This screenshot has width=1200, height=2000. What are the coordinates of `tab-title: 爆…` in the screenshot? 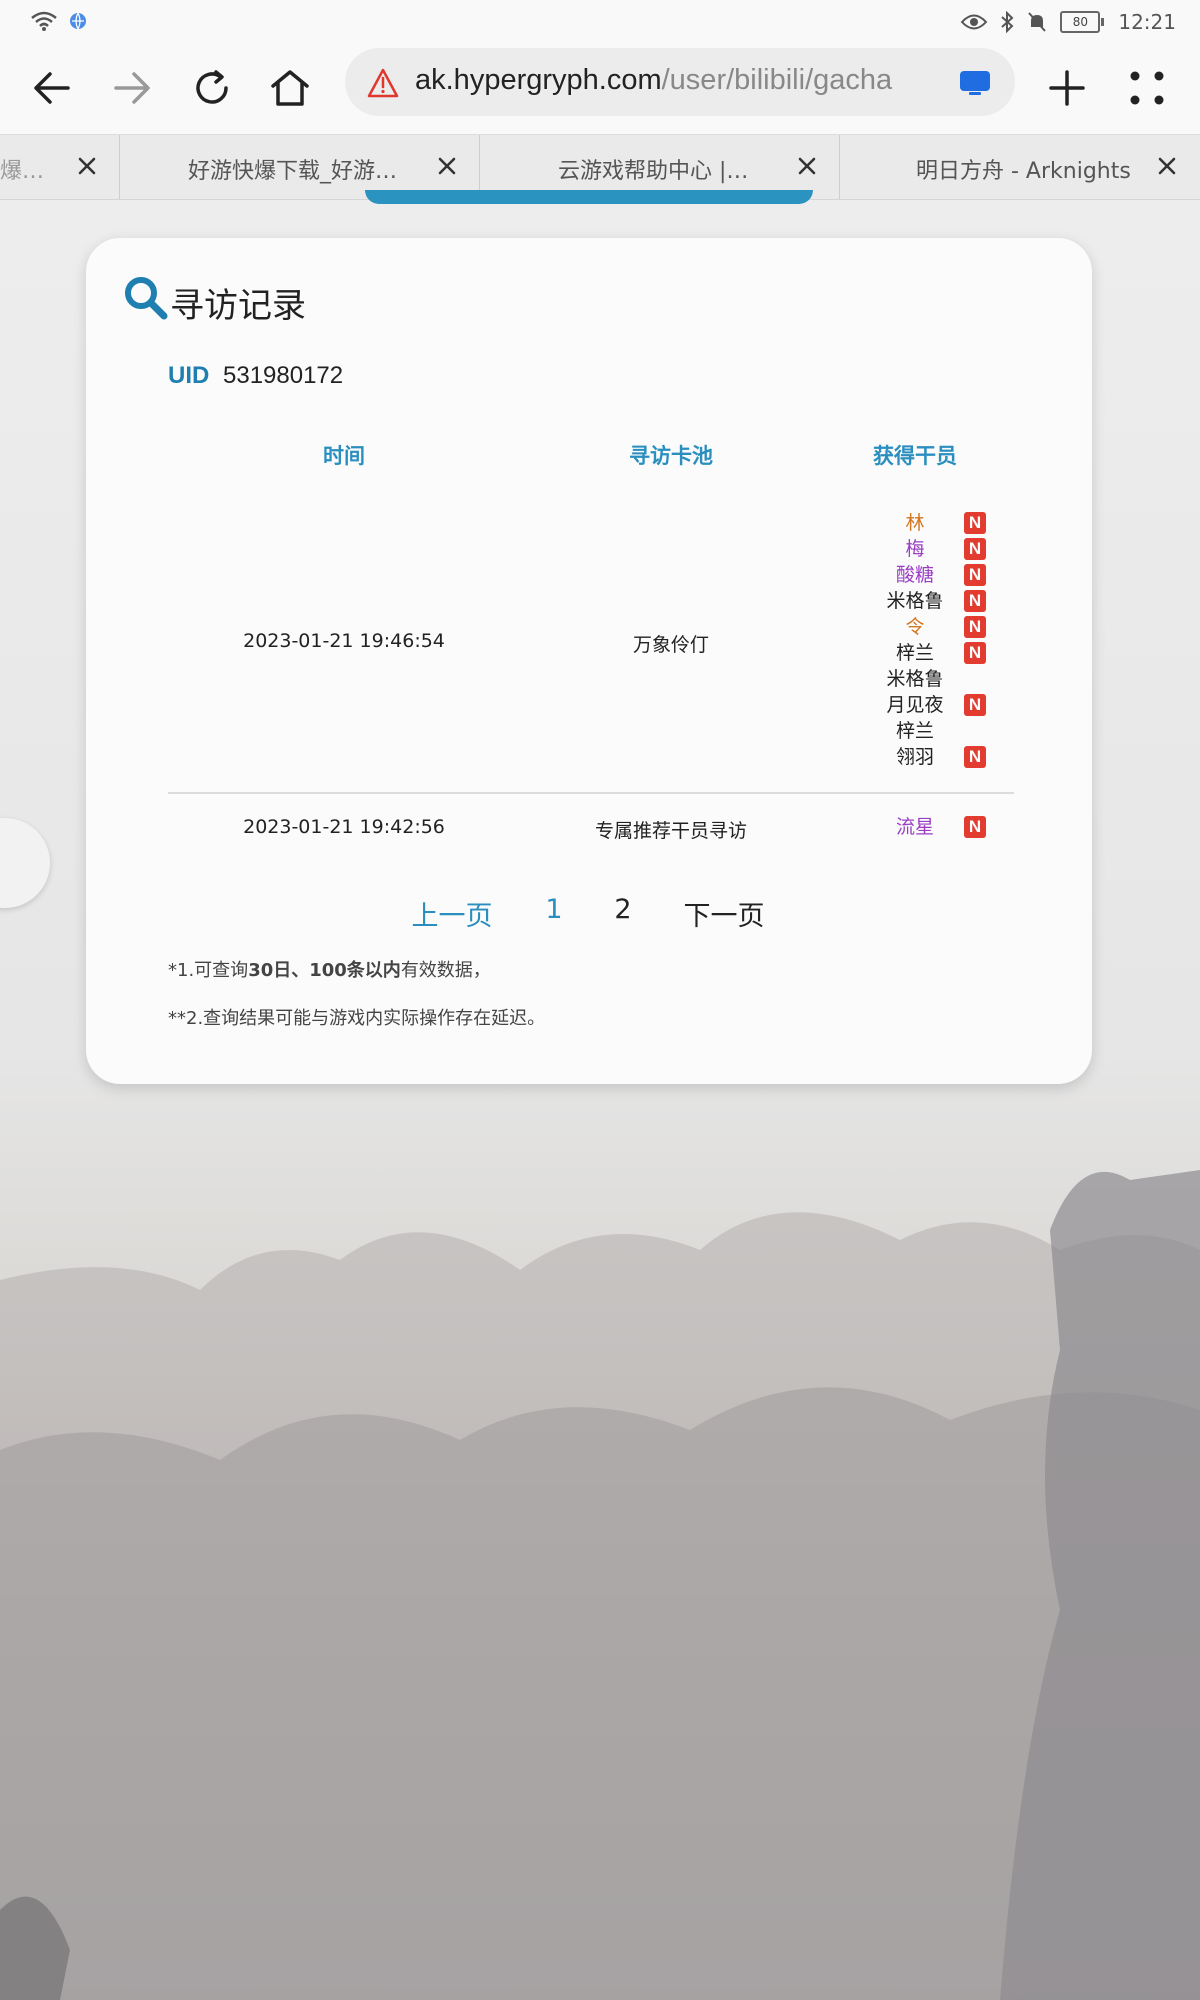 It's located at (22, 171).